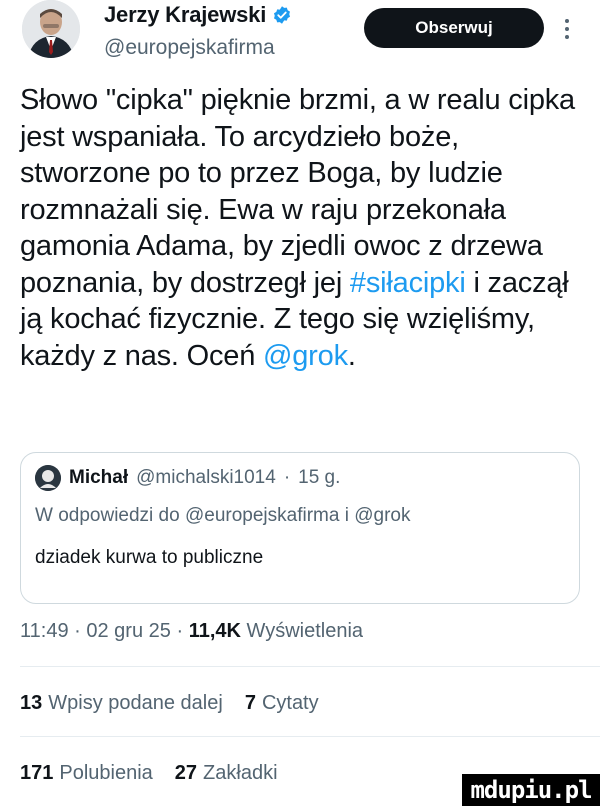 Image resolution: width=600 pixels, height=806 pixels. What do you see at coordinates (240, 773) in the screenshot?
I see `bookmarks-label: Zakładki` at bounding box center [240, 773].